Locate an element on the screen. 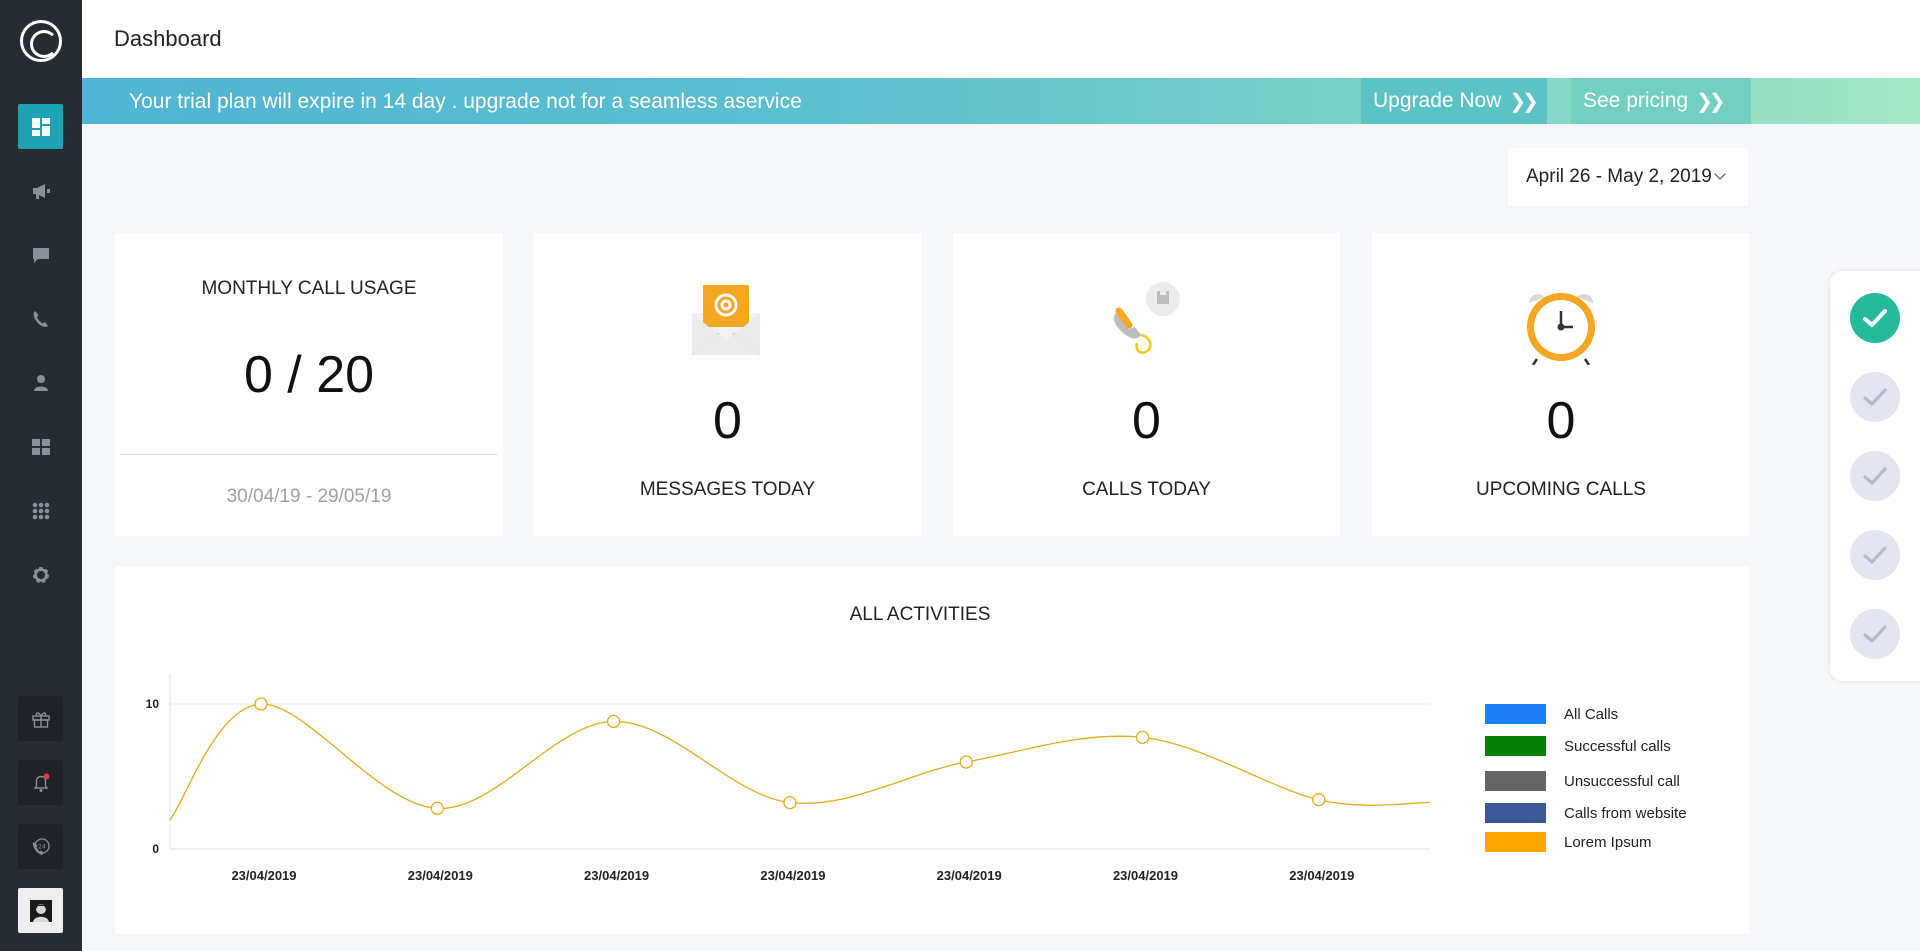 This screenshot has width=1920, height=951. user-icon is located at coordinates (40, 382).